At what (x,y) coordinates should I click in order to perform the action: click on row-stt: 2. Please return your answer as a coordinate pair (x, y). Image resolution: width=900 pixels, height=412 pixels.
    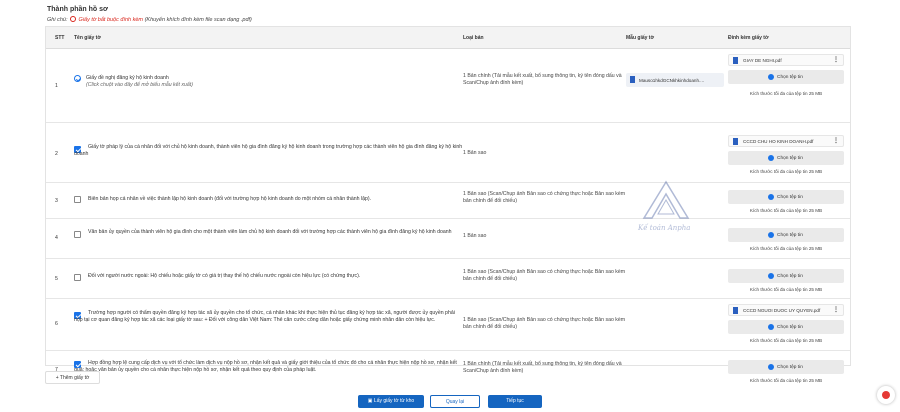
    Looking at the image, I should click on (56, 154).